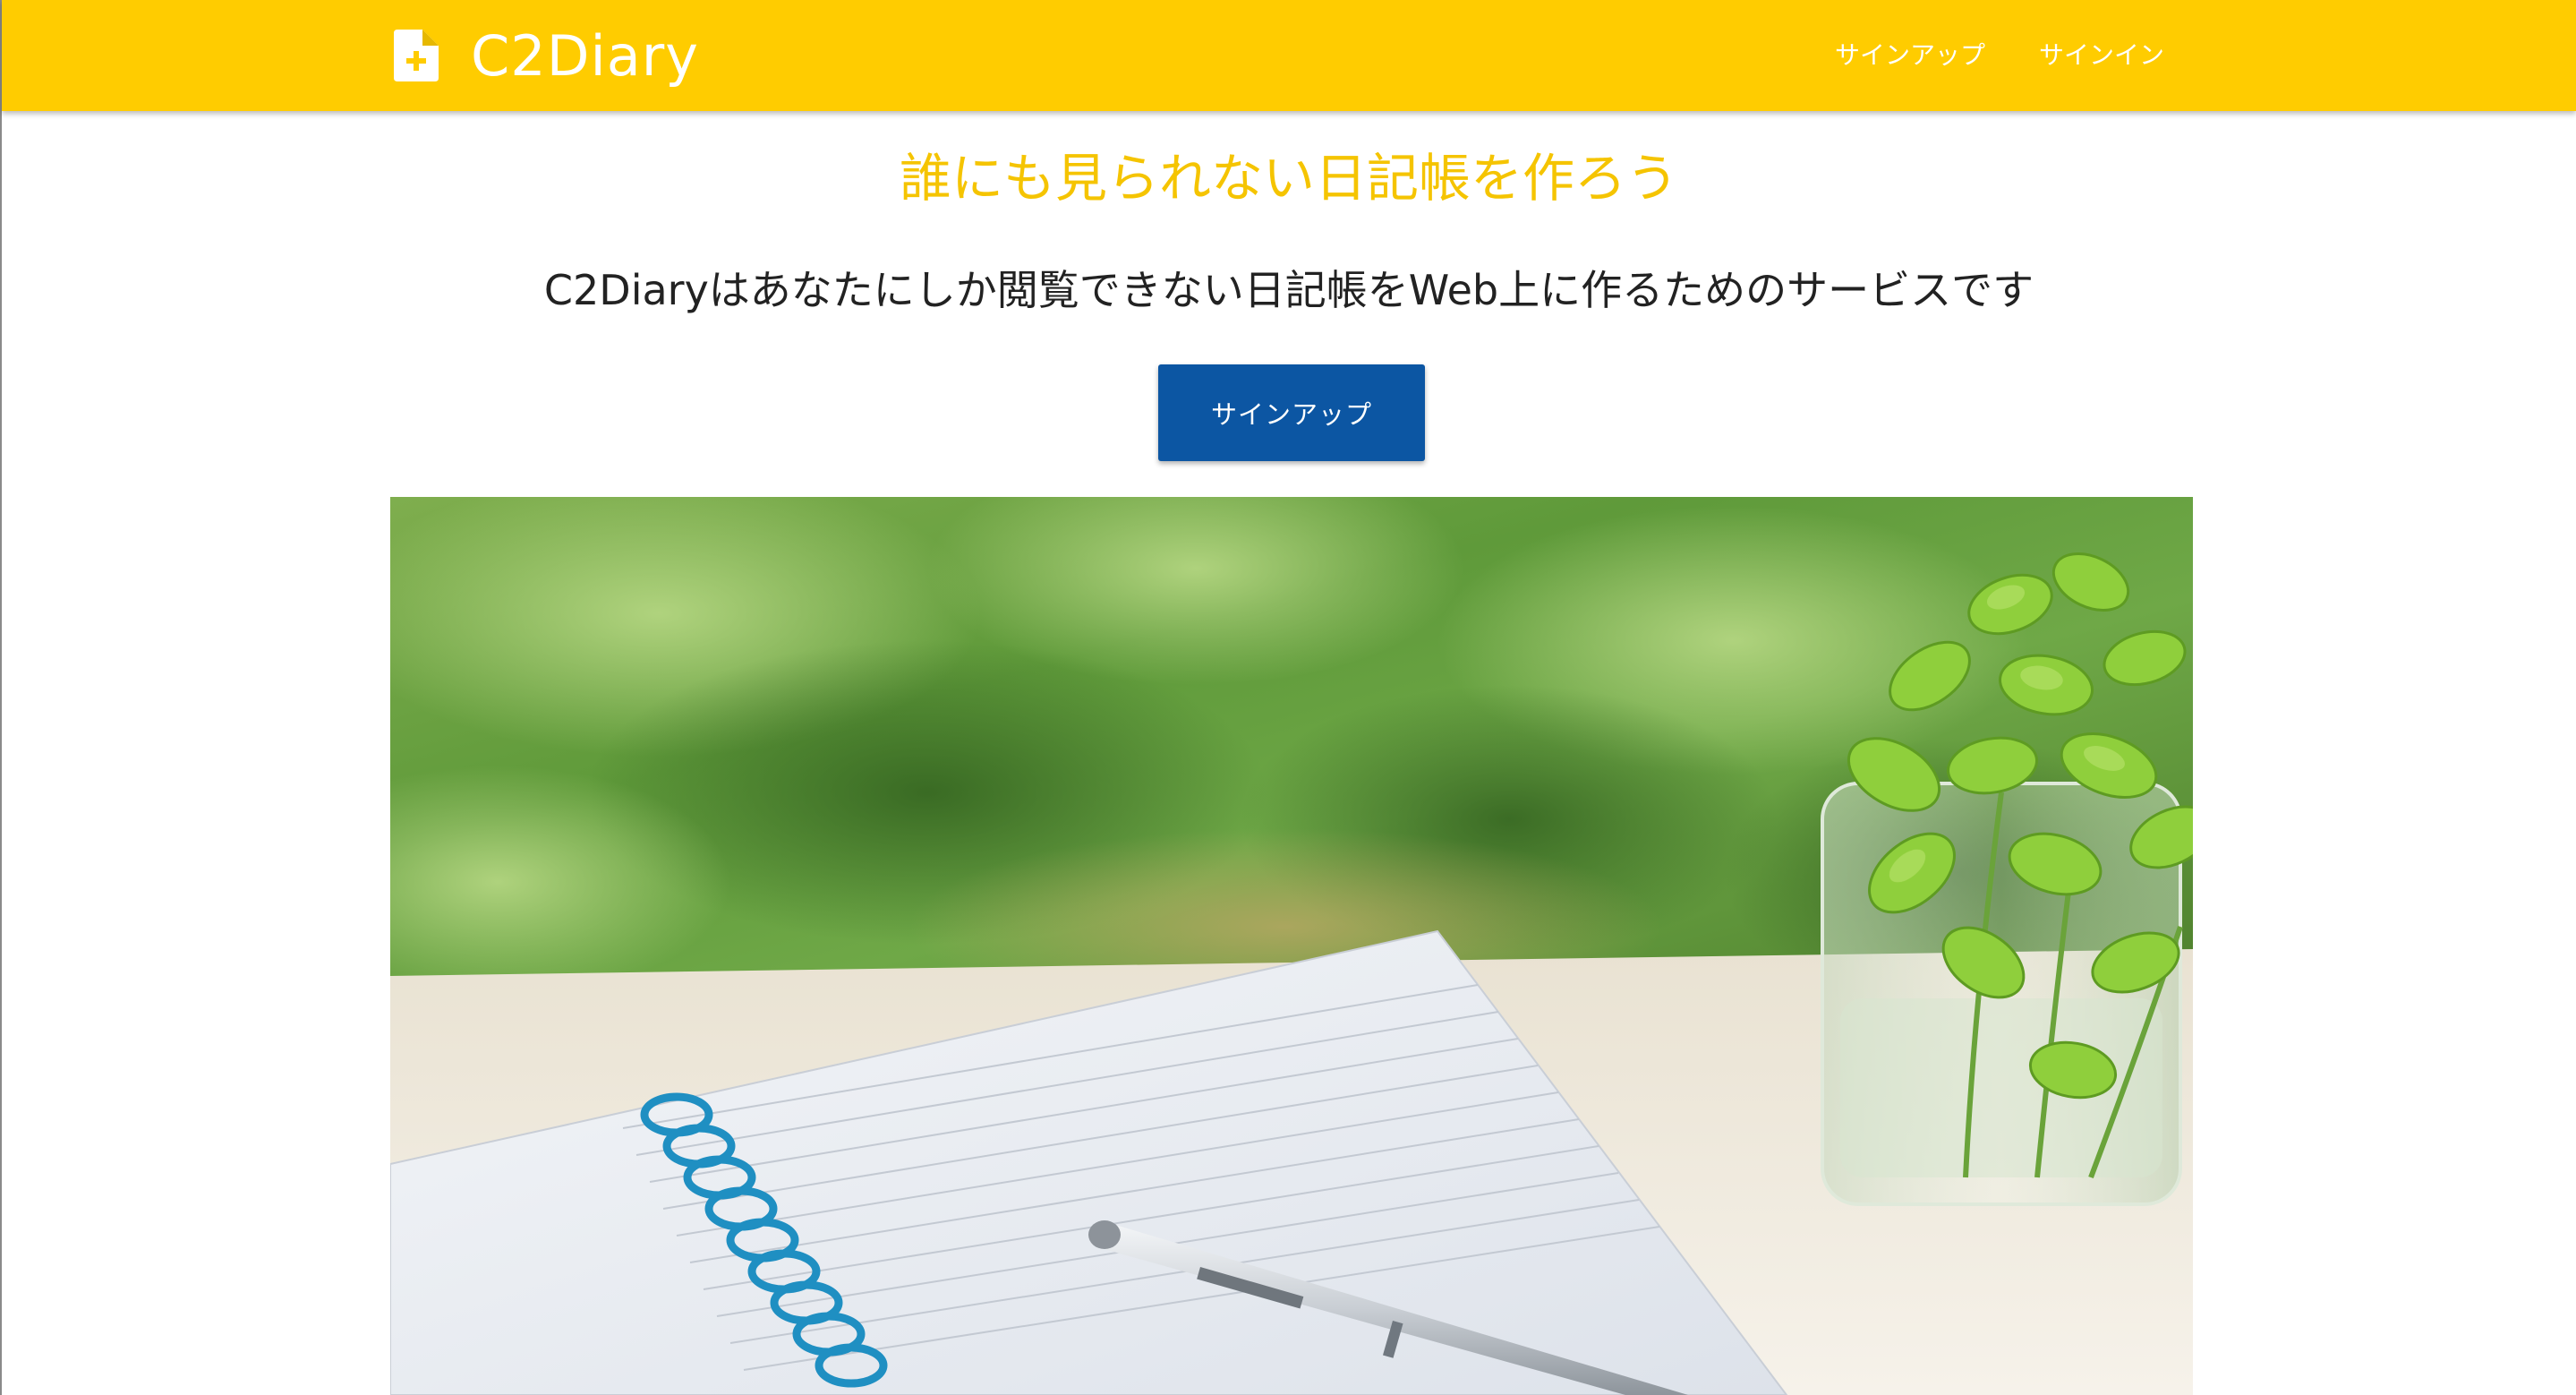 This screenshot has height=1395, width=2576. I want to click on brand-logo-link: C2Diary, so click(546, 55).